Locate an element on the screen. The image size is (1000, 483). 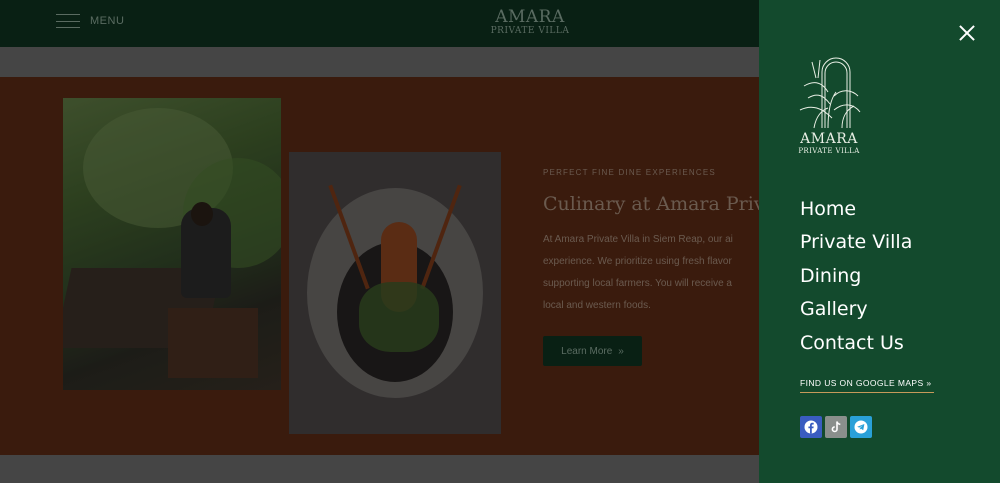
nav-item-gallery: Gallery is located at coordinates (856, 310).